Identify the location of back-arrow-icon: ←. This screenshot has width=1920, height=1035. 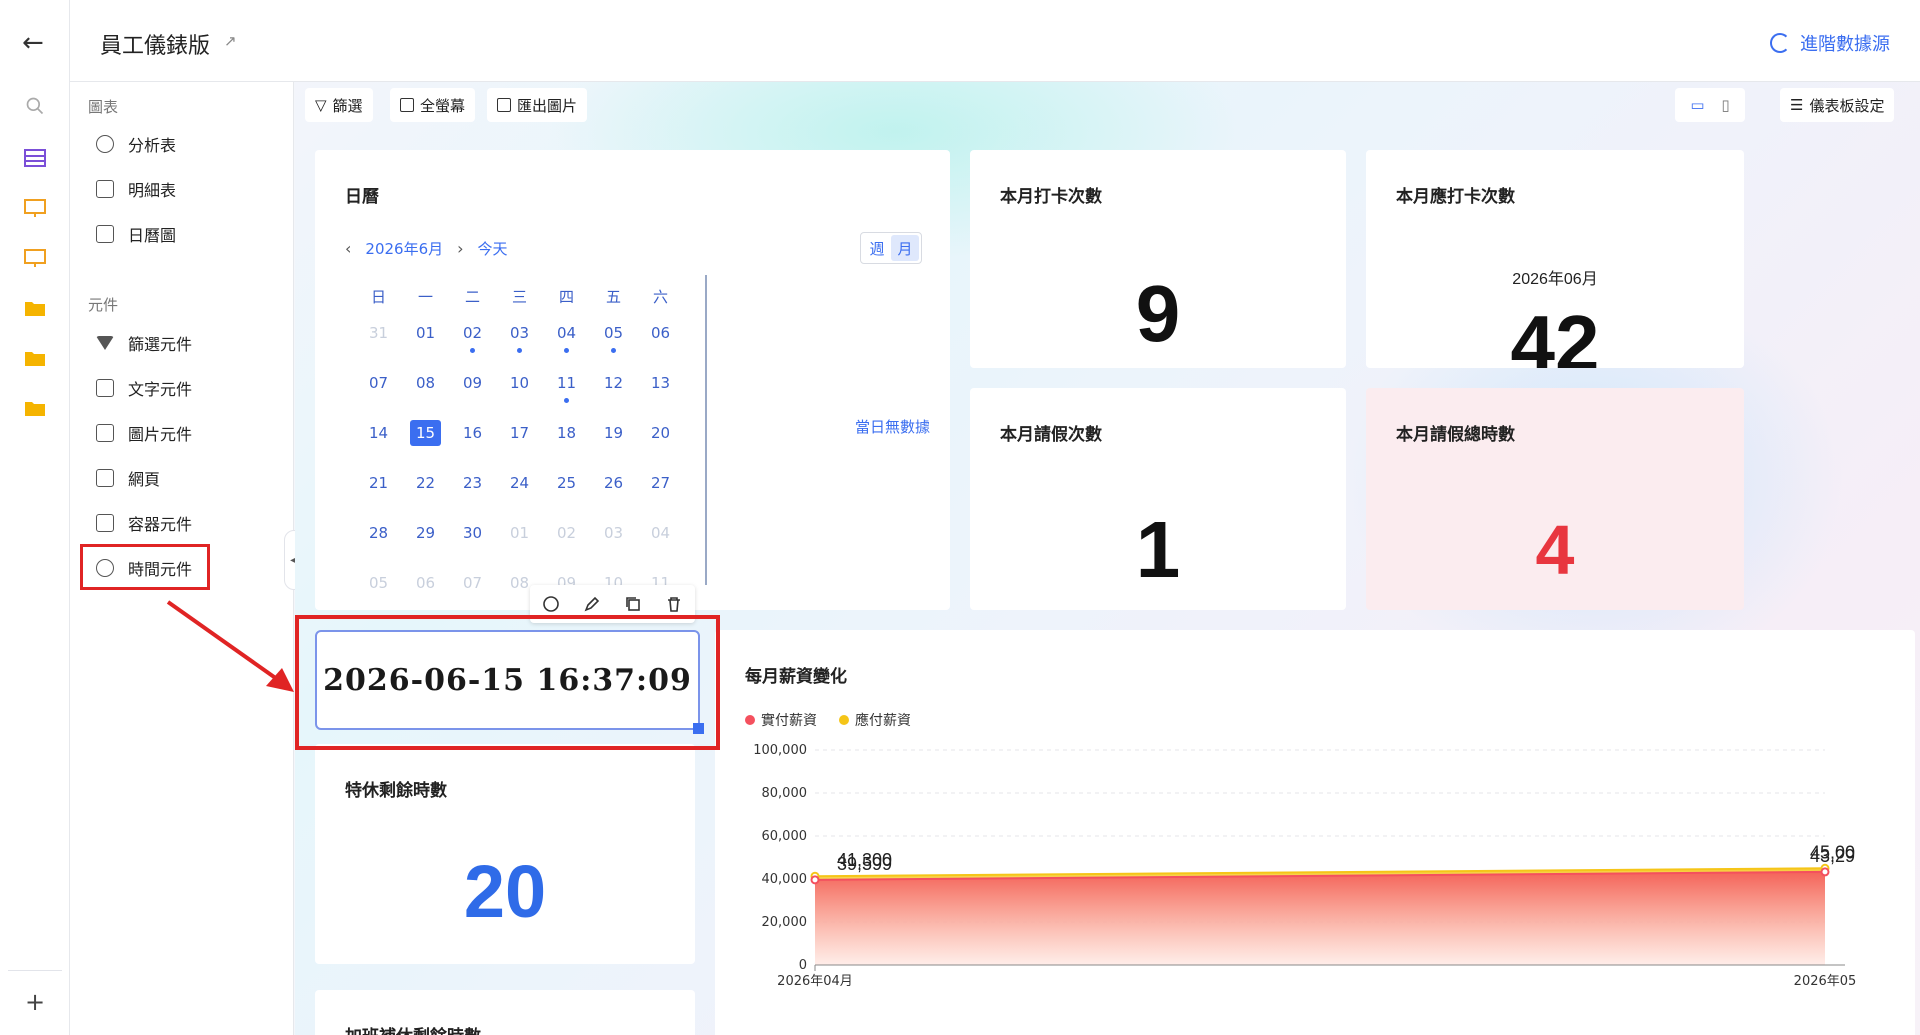
(33, 43).